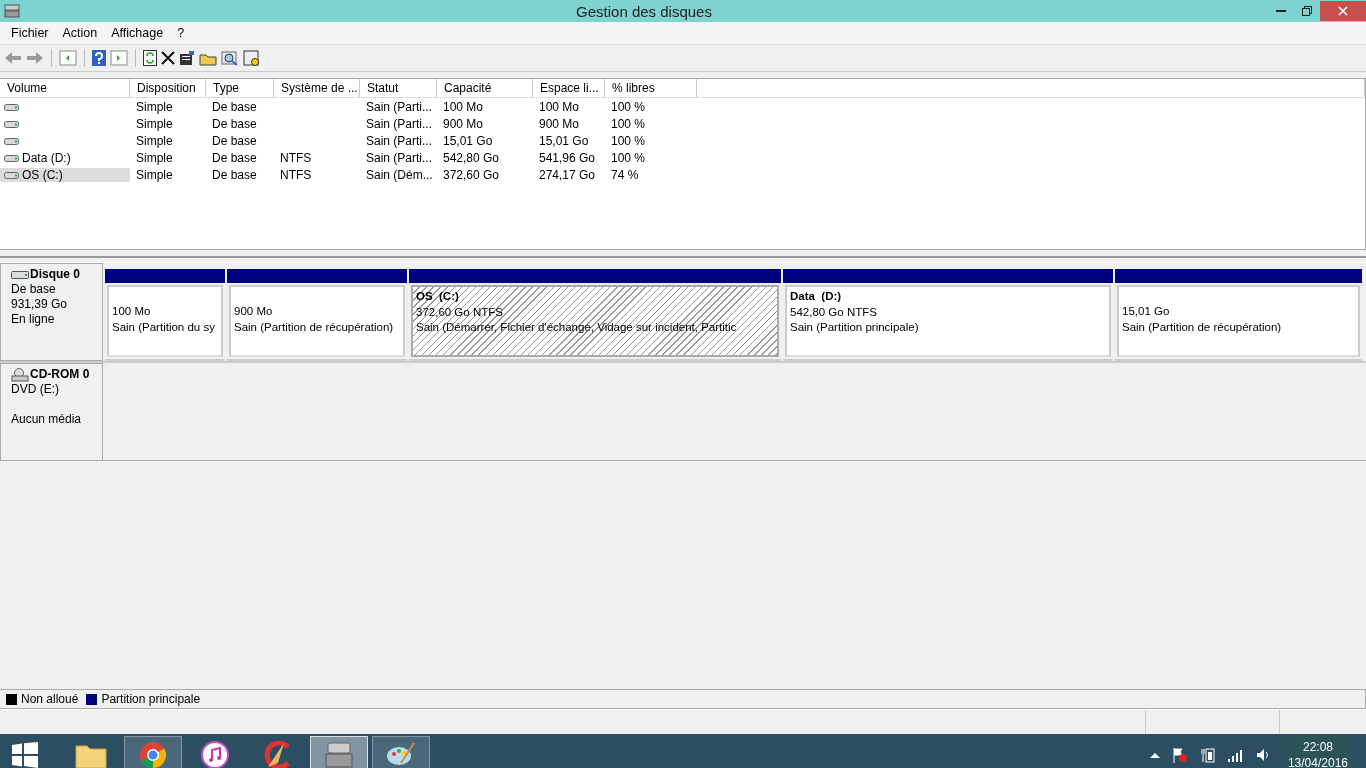 This screenshot has width=1366, height=768. I want to click on table-cell: 372,60 Go, so click(471, 174).